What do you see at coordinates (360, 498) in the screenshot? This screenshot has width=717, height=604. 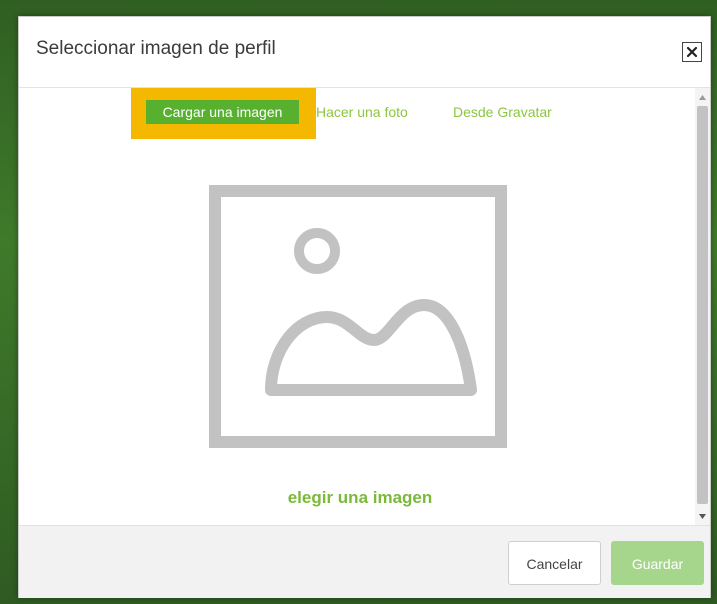 I see `choose-image-link: elegir una imagen` at bounding box center [360, 498].